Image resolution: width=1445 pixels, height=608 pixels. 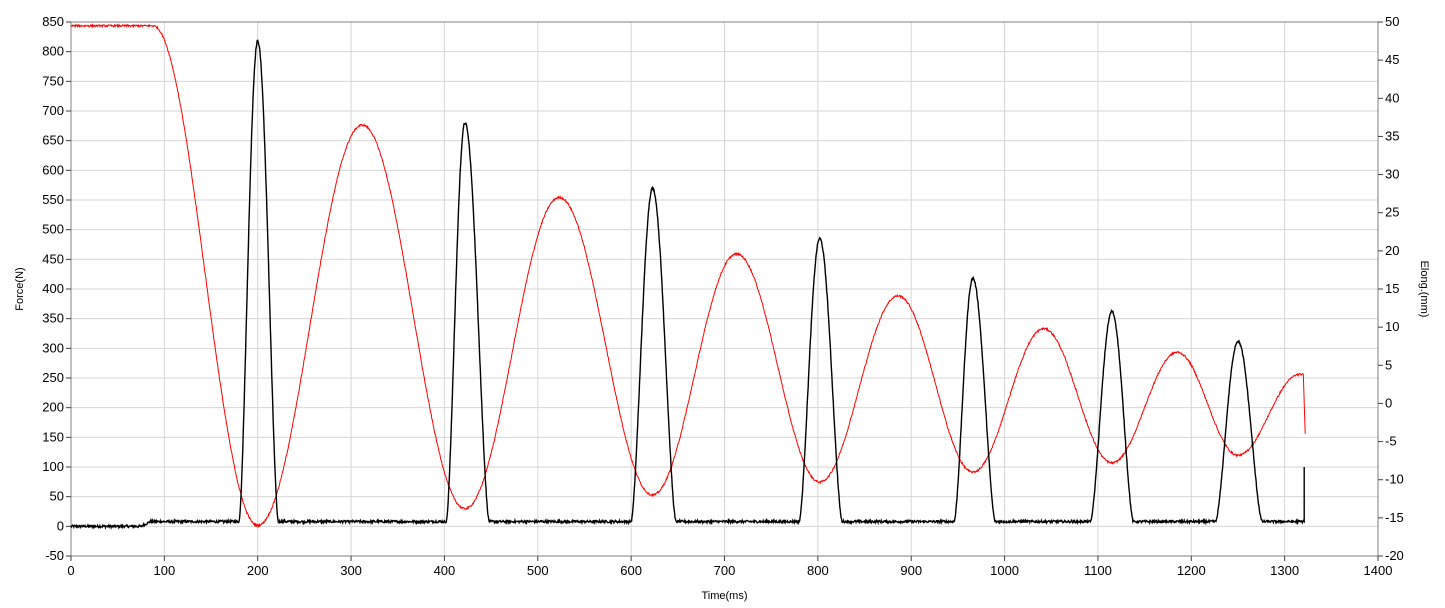 I want to click on right-tick-label: 30, so click(x=1392, y=174).